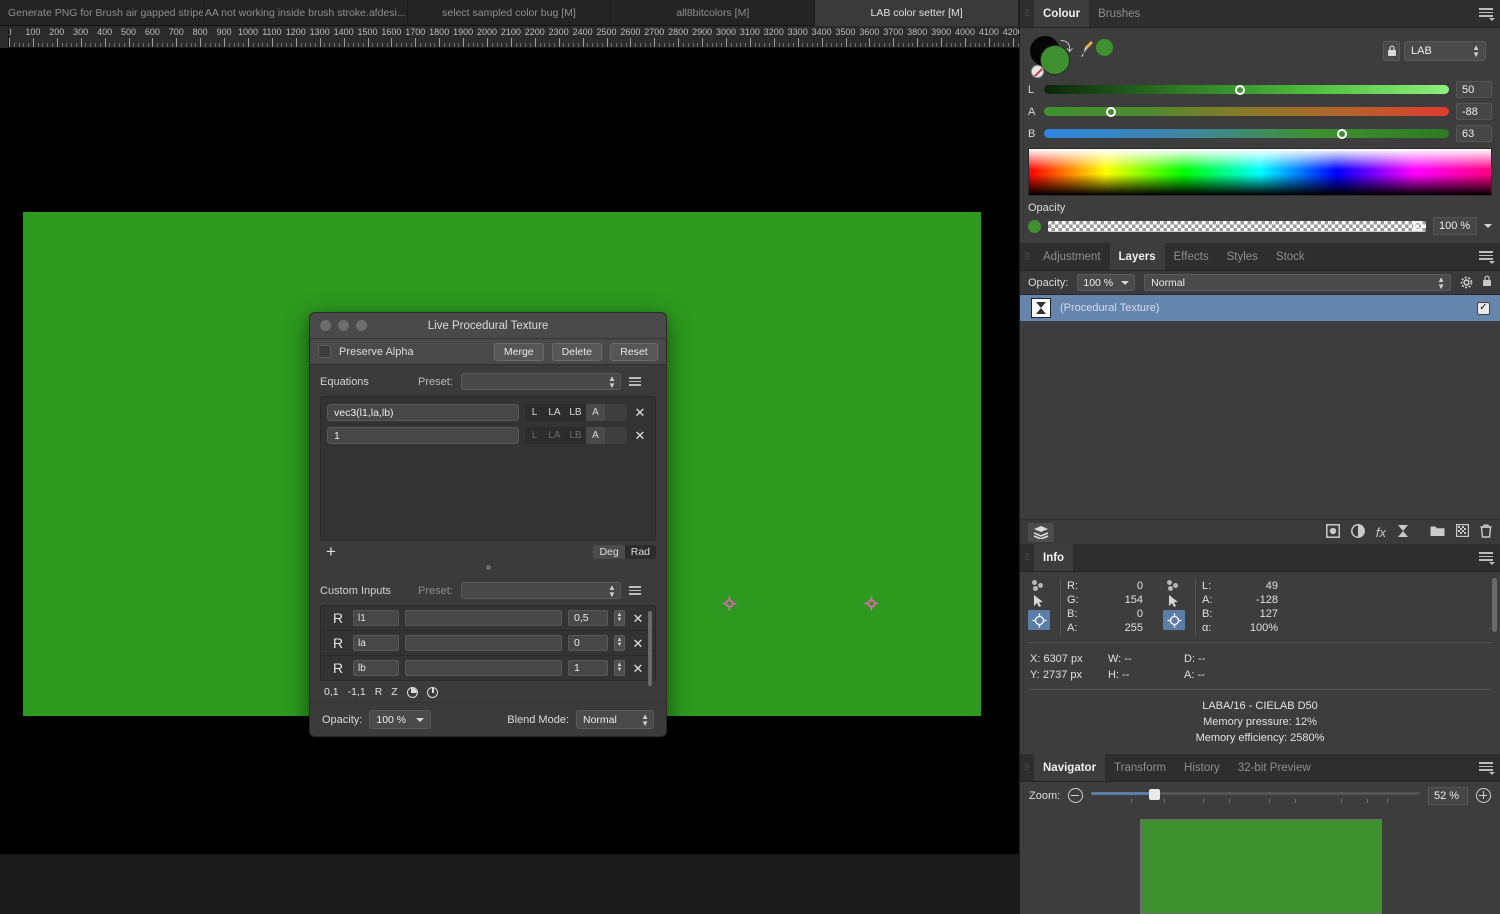 The height and width of the screenshot is (914, 1500). What do you see at coordinates (1039, 620) in the screenshot?
I see `sampler-target-icon` at bounding box center [1039, 620].